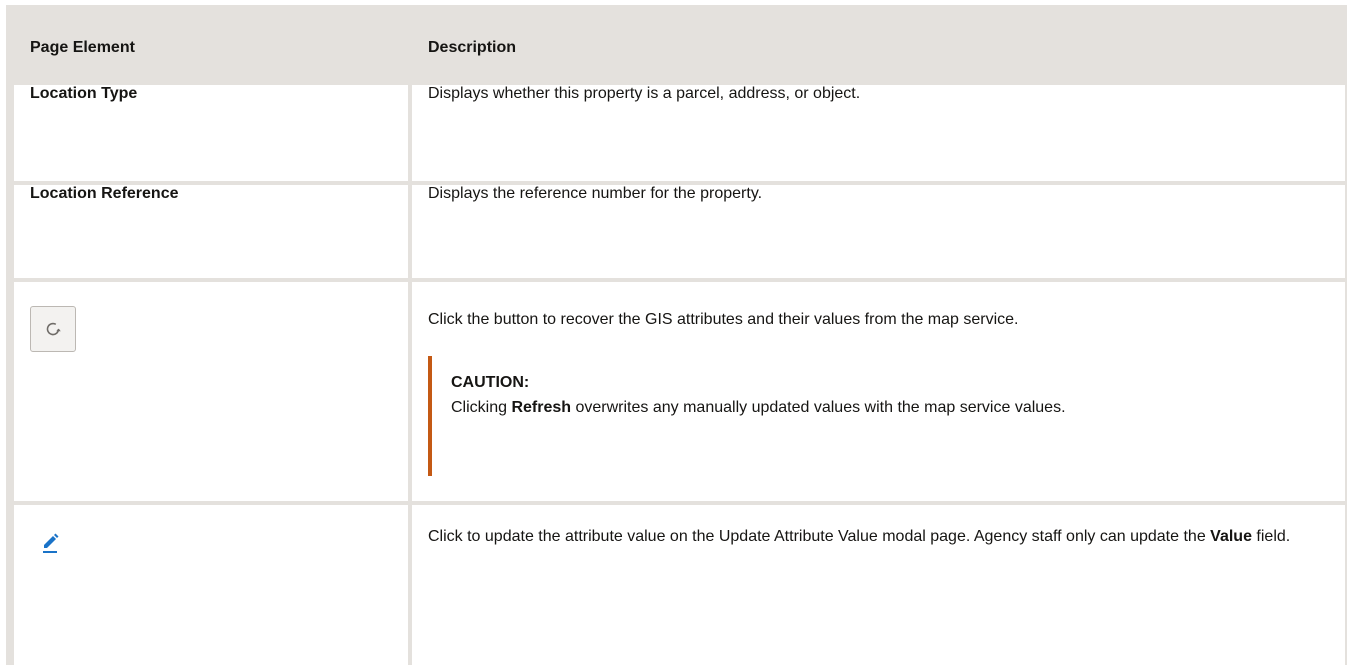  Describe the element at coordinates (211, 47) in the screenshot. I see `header-page-element: Page Element` at that location.